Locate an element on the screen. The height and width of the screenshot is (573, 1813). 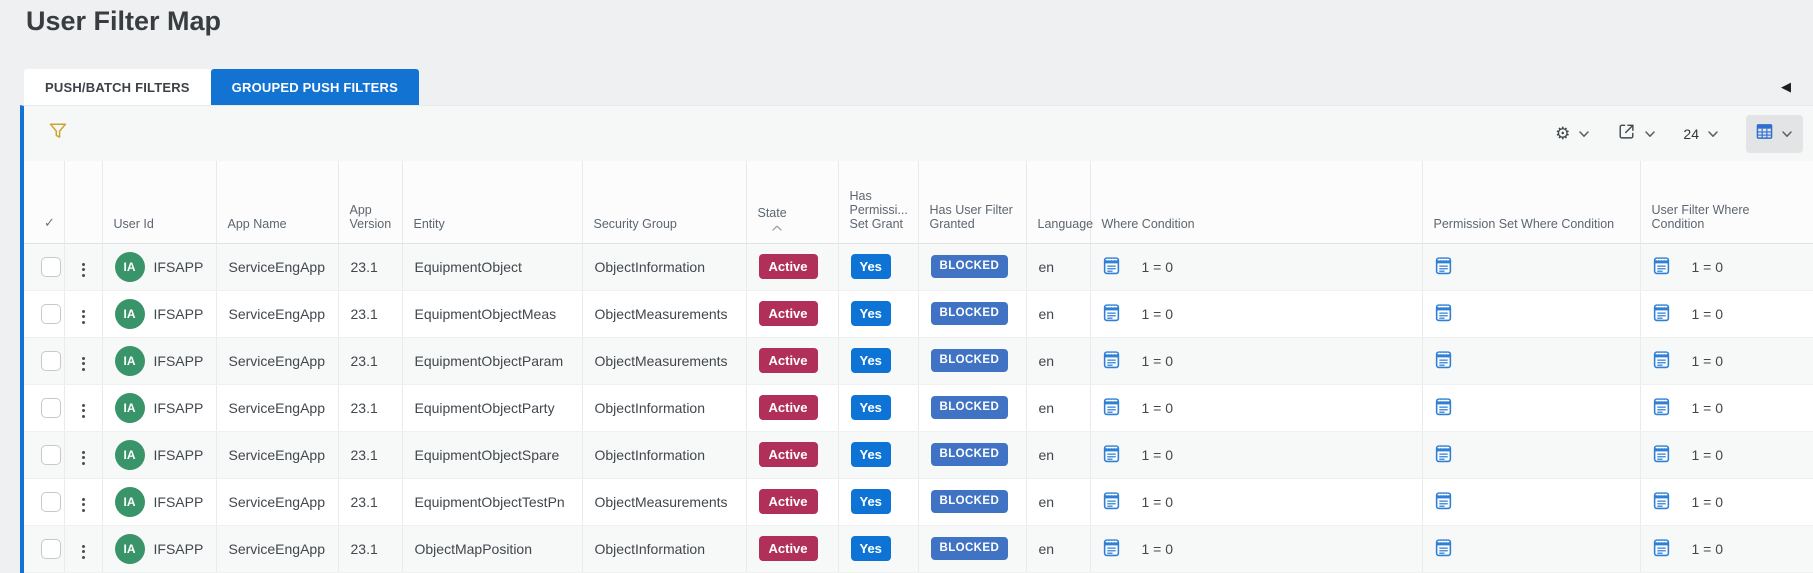
cell-select is located at coordinates (44, 267).